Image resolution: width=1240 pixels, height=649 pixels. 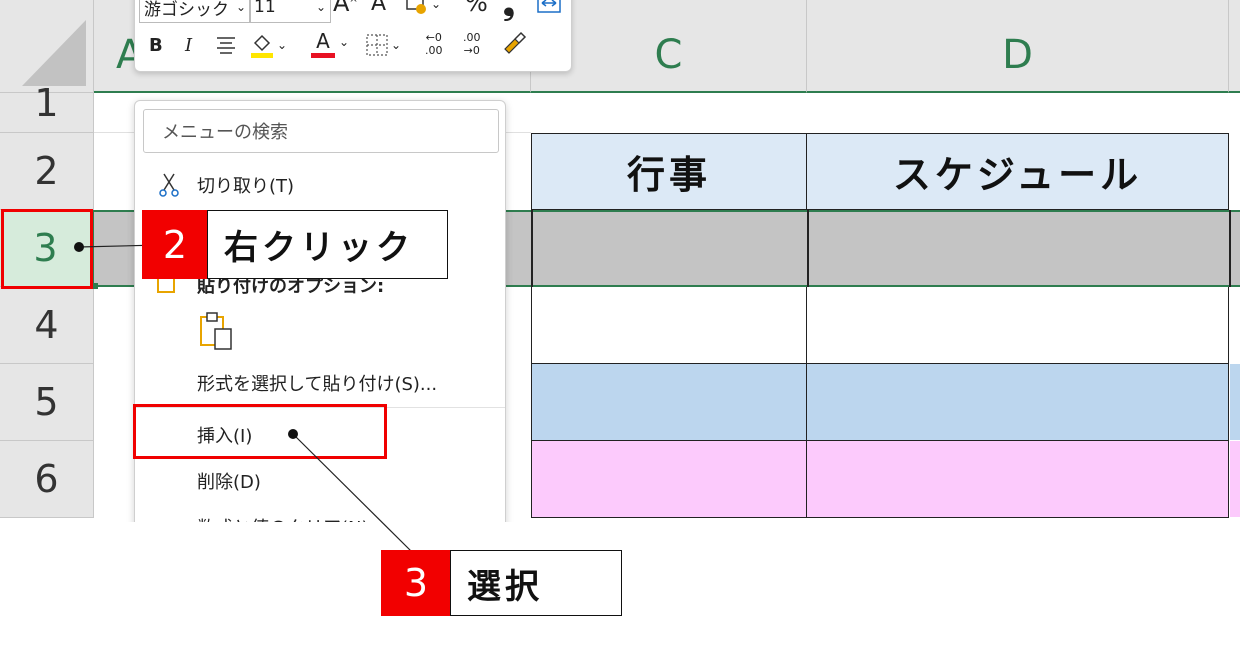 What do you see at coordinates (505, 586) in the screenshot?
I see `step-3-text: 選択` at bounding box center [505, 586].